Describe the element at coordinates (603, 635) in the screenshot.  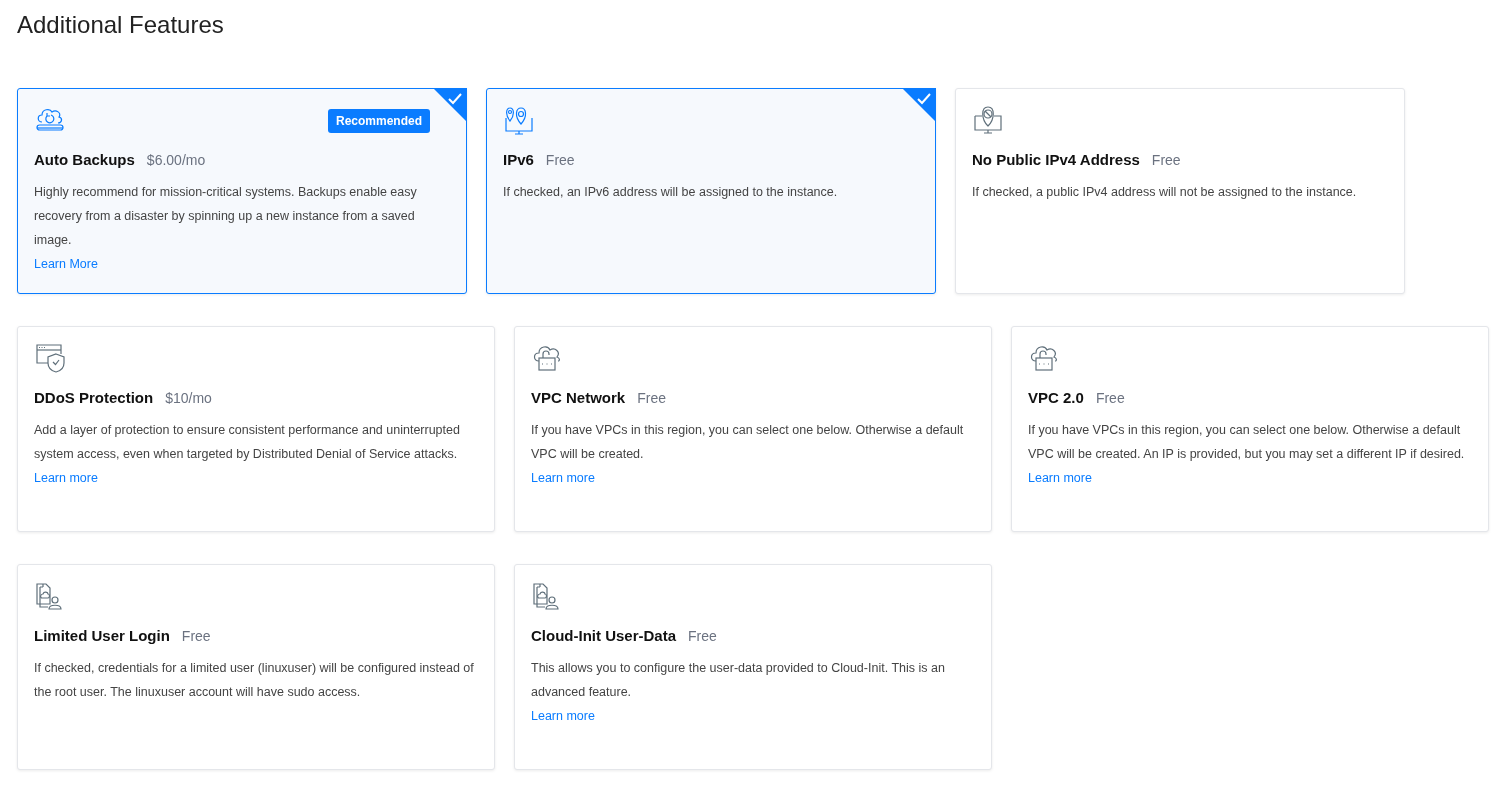
I see `feature-title: Cloud-Init User-Data` at that location.